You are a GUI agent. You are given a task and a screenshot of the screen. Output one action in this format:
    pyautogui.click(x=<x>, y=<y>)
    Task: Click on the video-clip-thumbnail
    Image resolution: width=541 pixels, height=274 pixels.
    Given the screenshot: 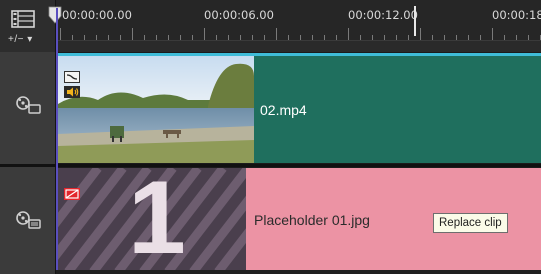 What is the action you would take?
    pyautogui.click(x=156, y=109)
    